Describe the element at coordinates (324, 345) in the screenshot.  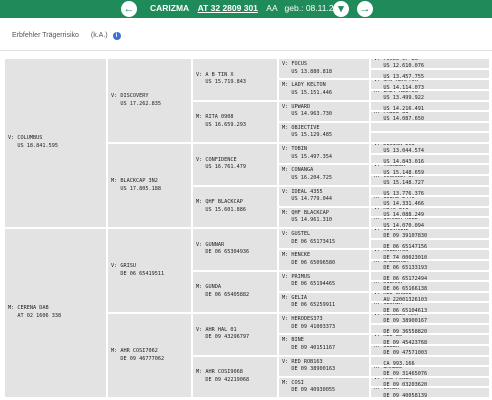
I see `pedigree-cell-g4-14: M: BINE DE 09 40151167` at that location.